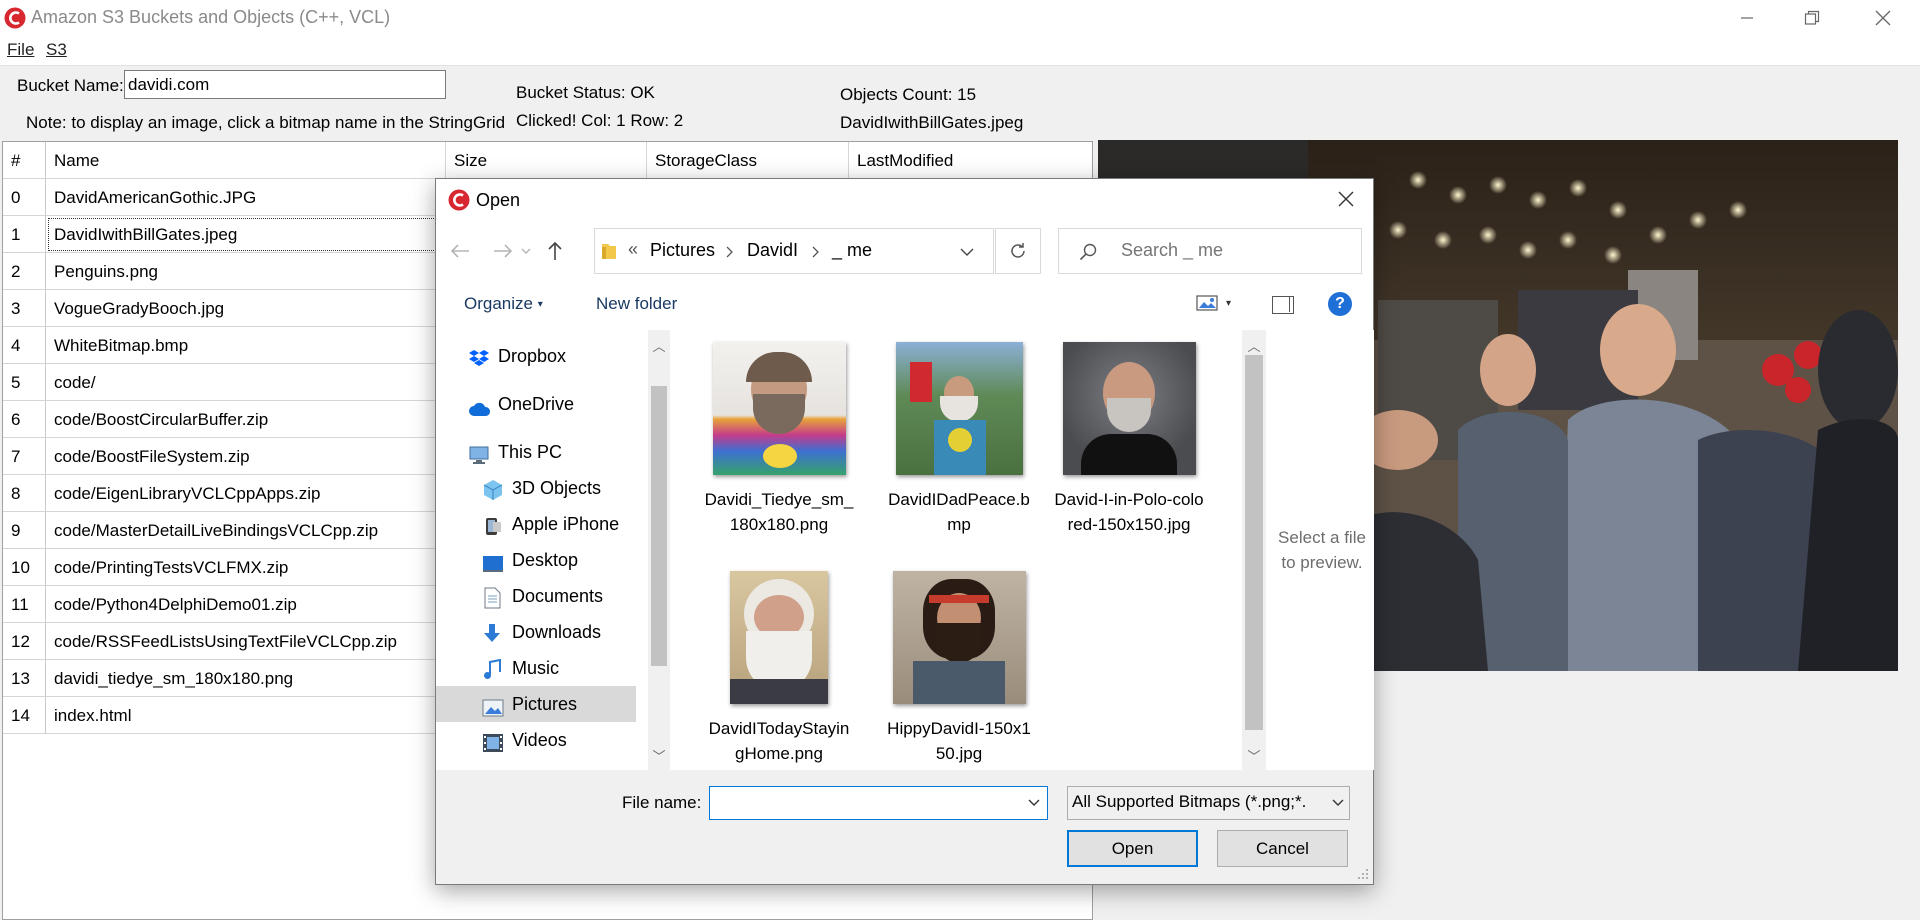 This screenshot has width=1920, height=920. I want to click on table-cell: 11, so click(24, 604).